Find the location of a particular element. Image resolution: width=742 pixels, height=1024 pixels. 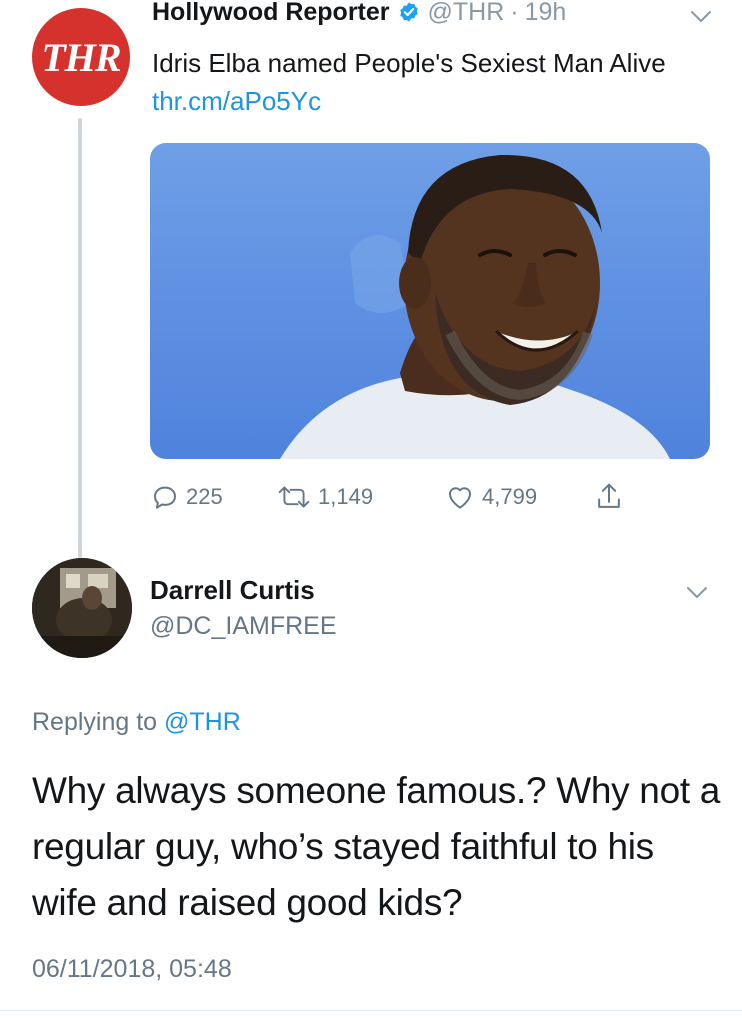

heart-icon is located at coordinates (460, 498).